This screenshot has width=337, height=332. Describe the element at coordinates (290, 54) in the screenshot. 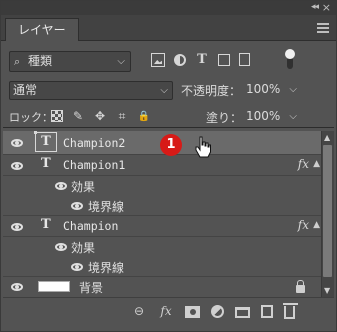

I see `toggle-knob` at that location.